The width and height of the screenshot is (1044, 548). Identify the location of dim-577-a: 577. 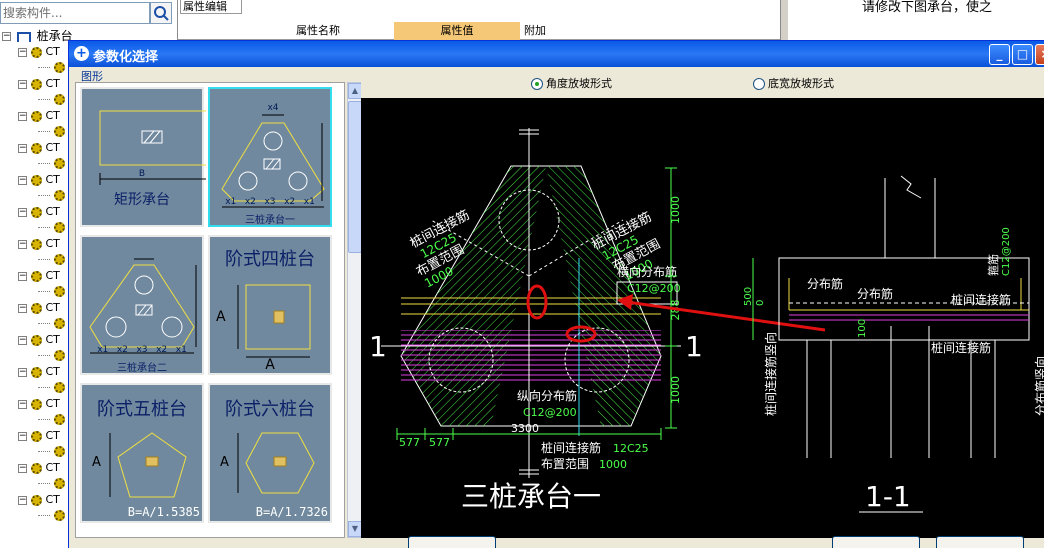
(409, 442).